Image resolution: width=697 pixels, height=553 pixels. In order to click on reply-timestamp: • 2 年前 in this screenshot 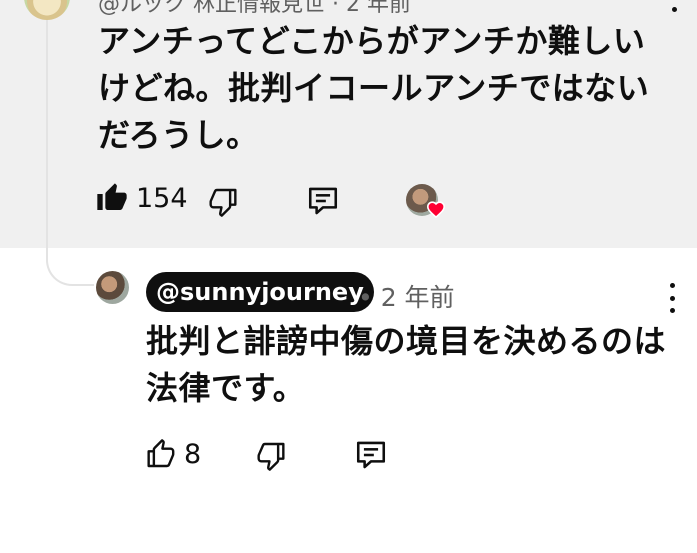, I will do `click(406, 297)`.